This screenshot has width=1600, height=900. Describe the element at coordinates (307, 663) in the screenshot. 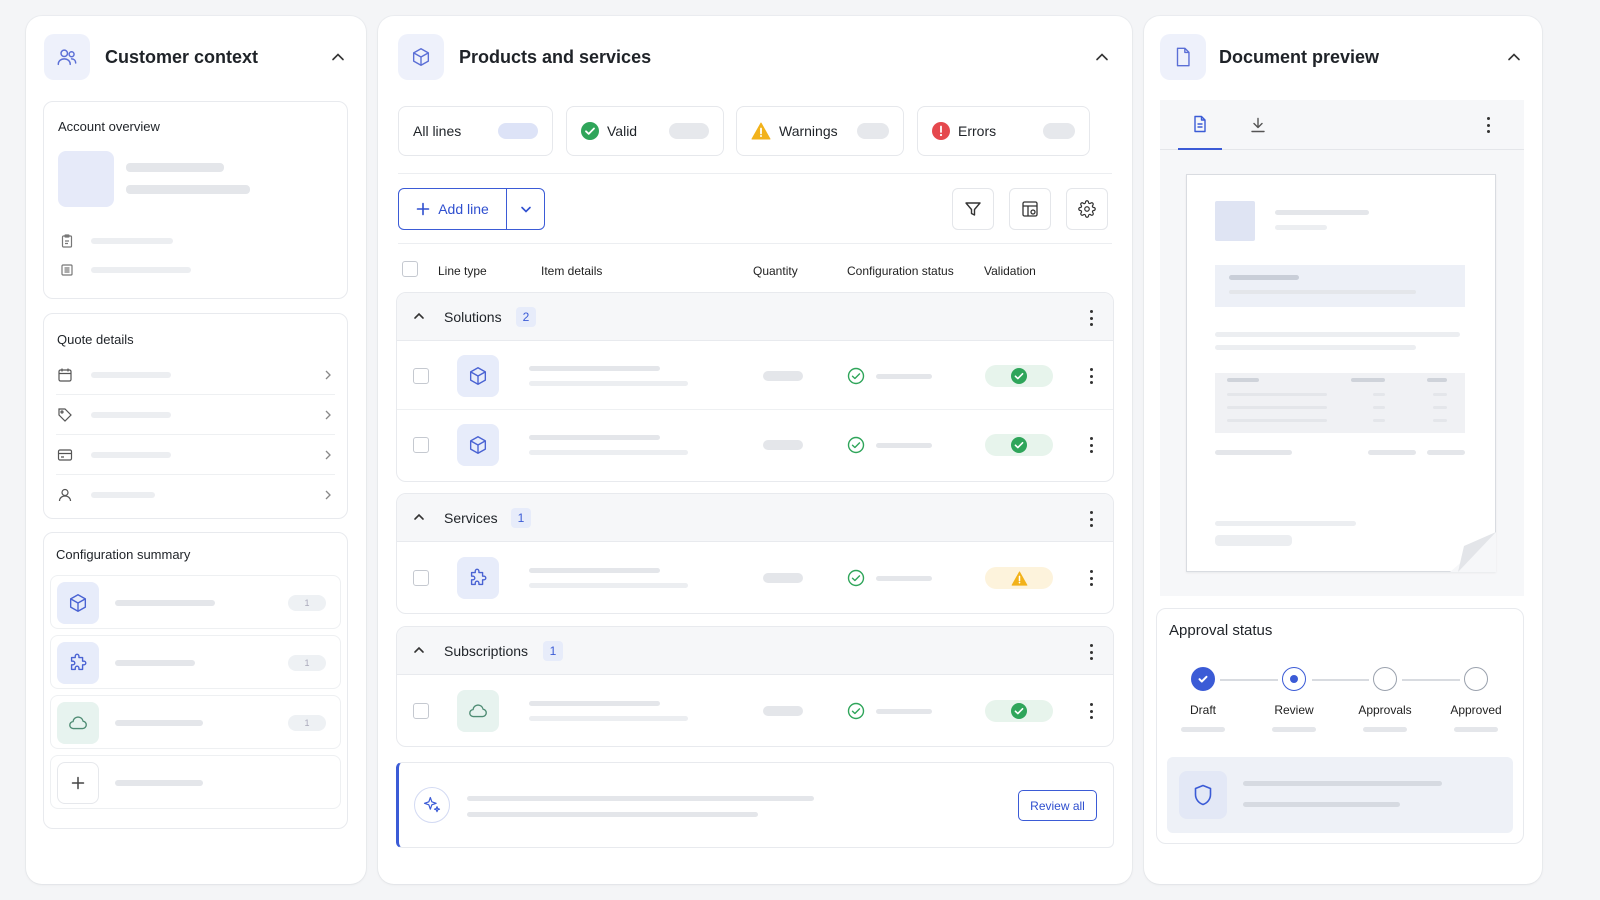

I see `count-pill: 1` at that location.